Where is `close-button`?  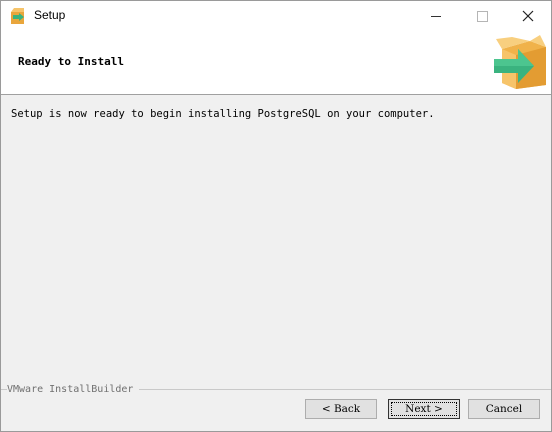
close-button is located at coordinates (528, 16).